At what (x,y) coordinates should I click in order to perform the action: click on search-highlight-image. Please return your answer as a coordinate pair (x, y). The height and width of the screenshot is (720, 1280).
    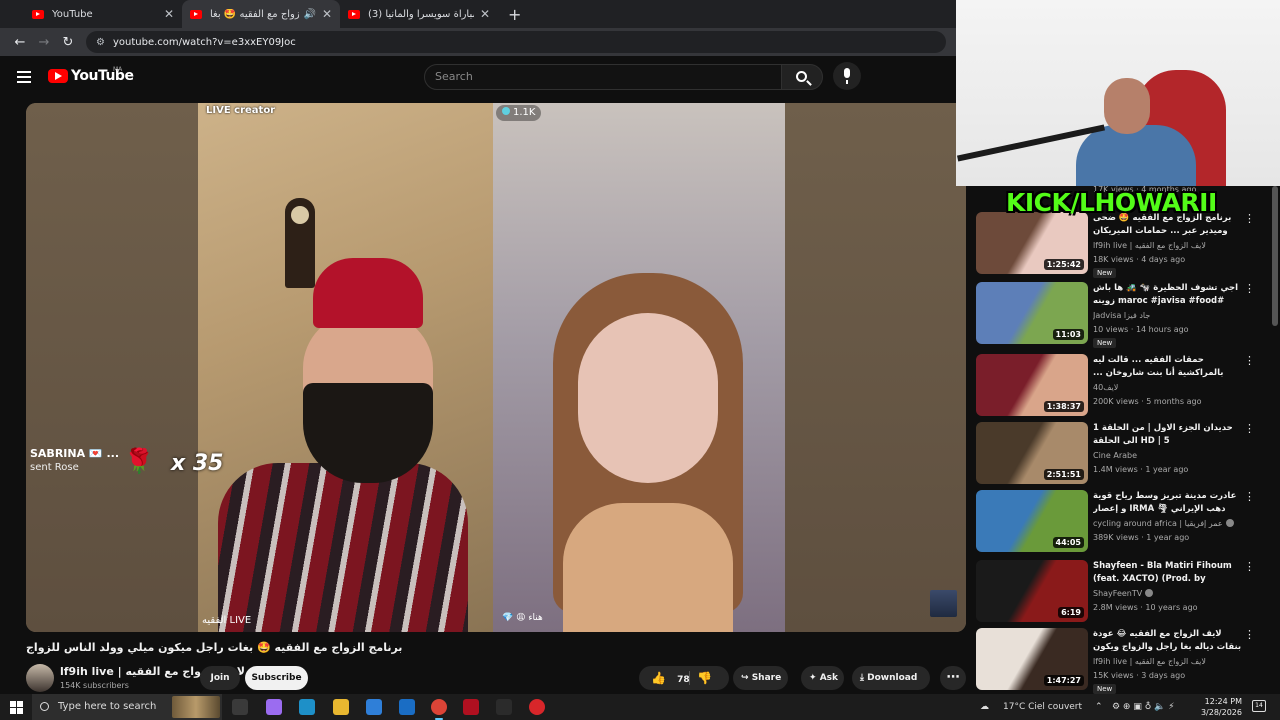
    Looking at the image, I should click on (196, 707).